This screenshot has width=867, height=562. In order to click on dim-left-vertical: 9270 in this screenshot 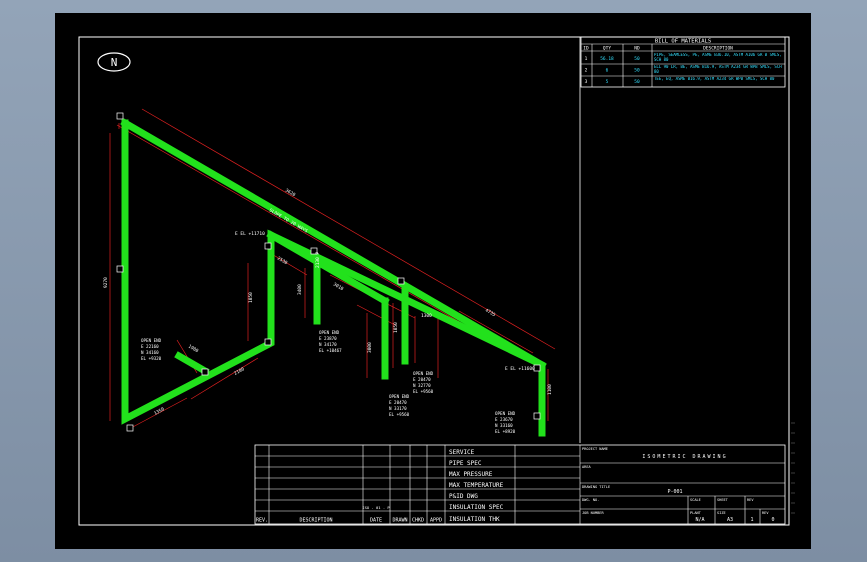, I will do `click(106, 282)`.